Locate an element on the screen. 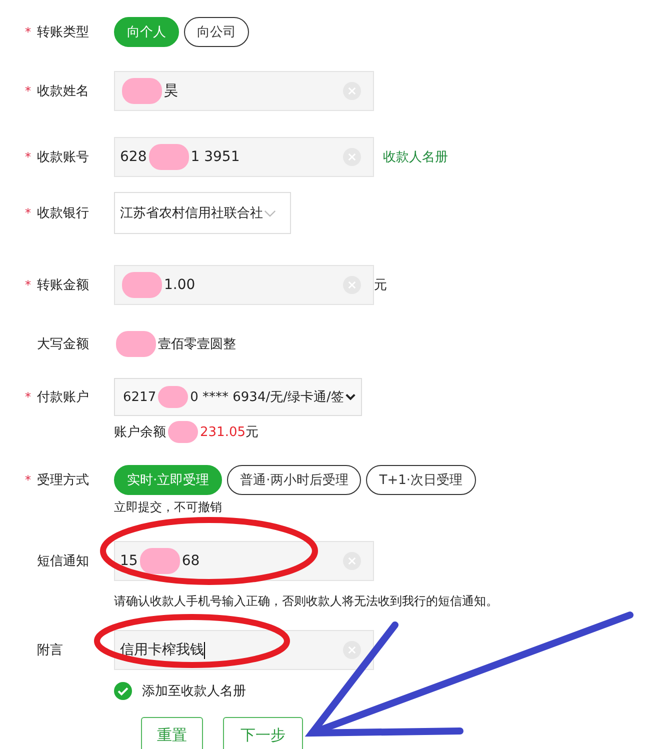 Image resolution: width=669 pixels, height=749 pixels. input-field: 15 68 is located at coordinates (244, 561).